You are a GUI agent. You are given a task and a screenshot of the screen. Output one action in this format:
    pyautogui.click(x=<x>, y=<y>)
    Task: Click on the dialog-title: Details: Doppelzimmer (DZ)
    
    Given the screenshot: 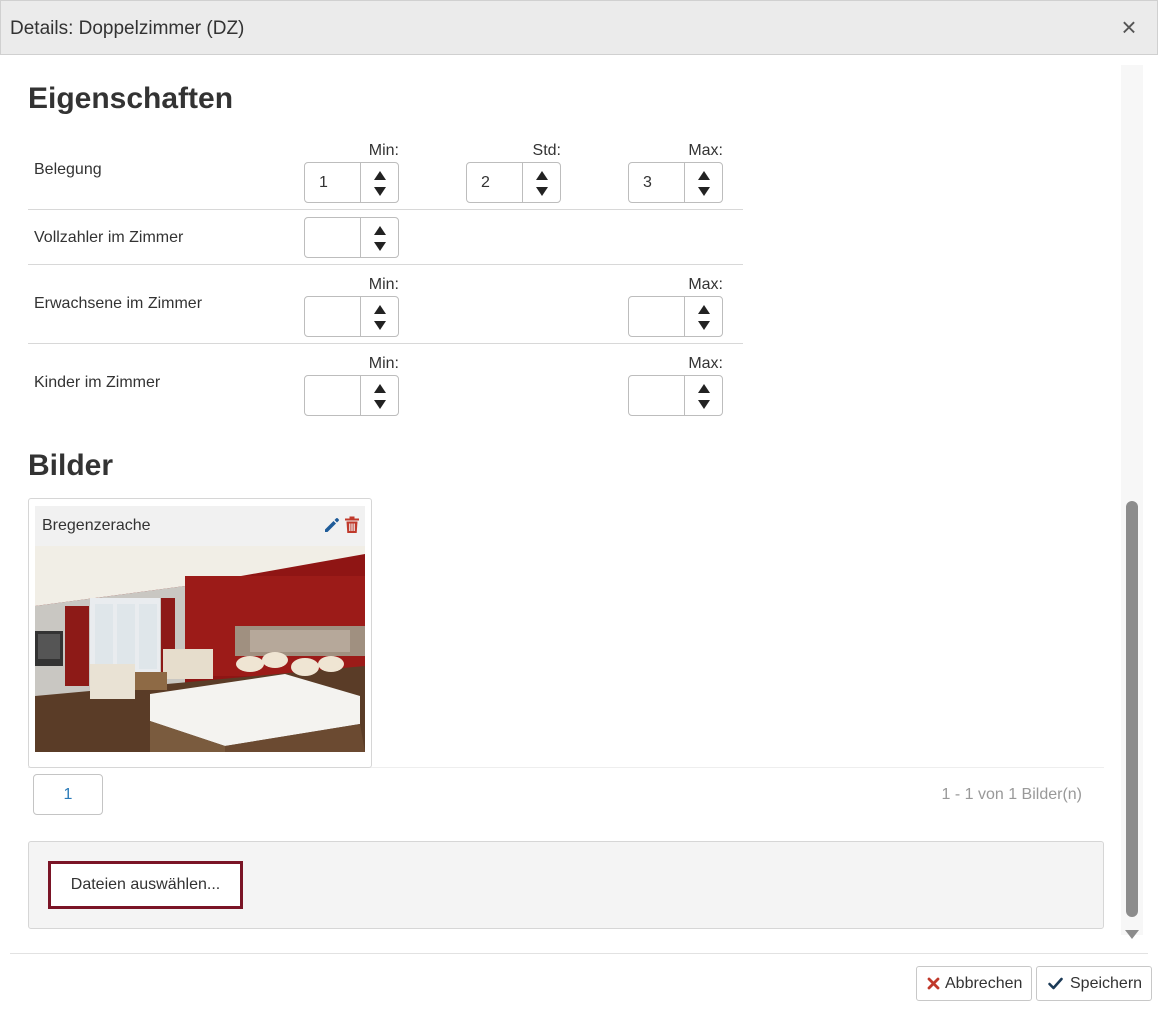 What is the action you would take?
    pyautogui.click(x=127, y=28)
    